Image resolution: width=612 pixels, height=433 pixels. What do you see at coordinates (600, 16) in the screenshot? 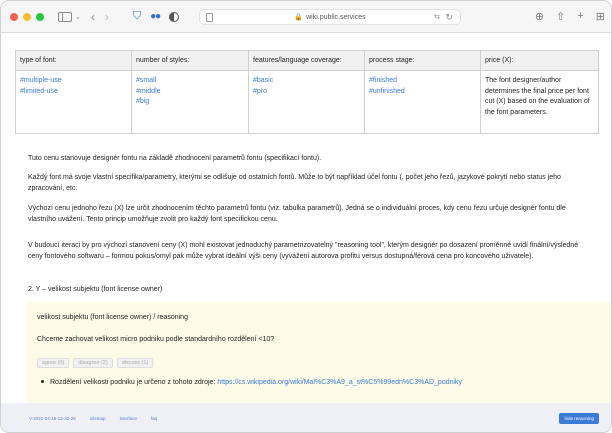
I see `tab-overview-icon: ⊞` at bounding box center [600, 16].